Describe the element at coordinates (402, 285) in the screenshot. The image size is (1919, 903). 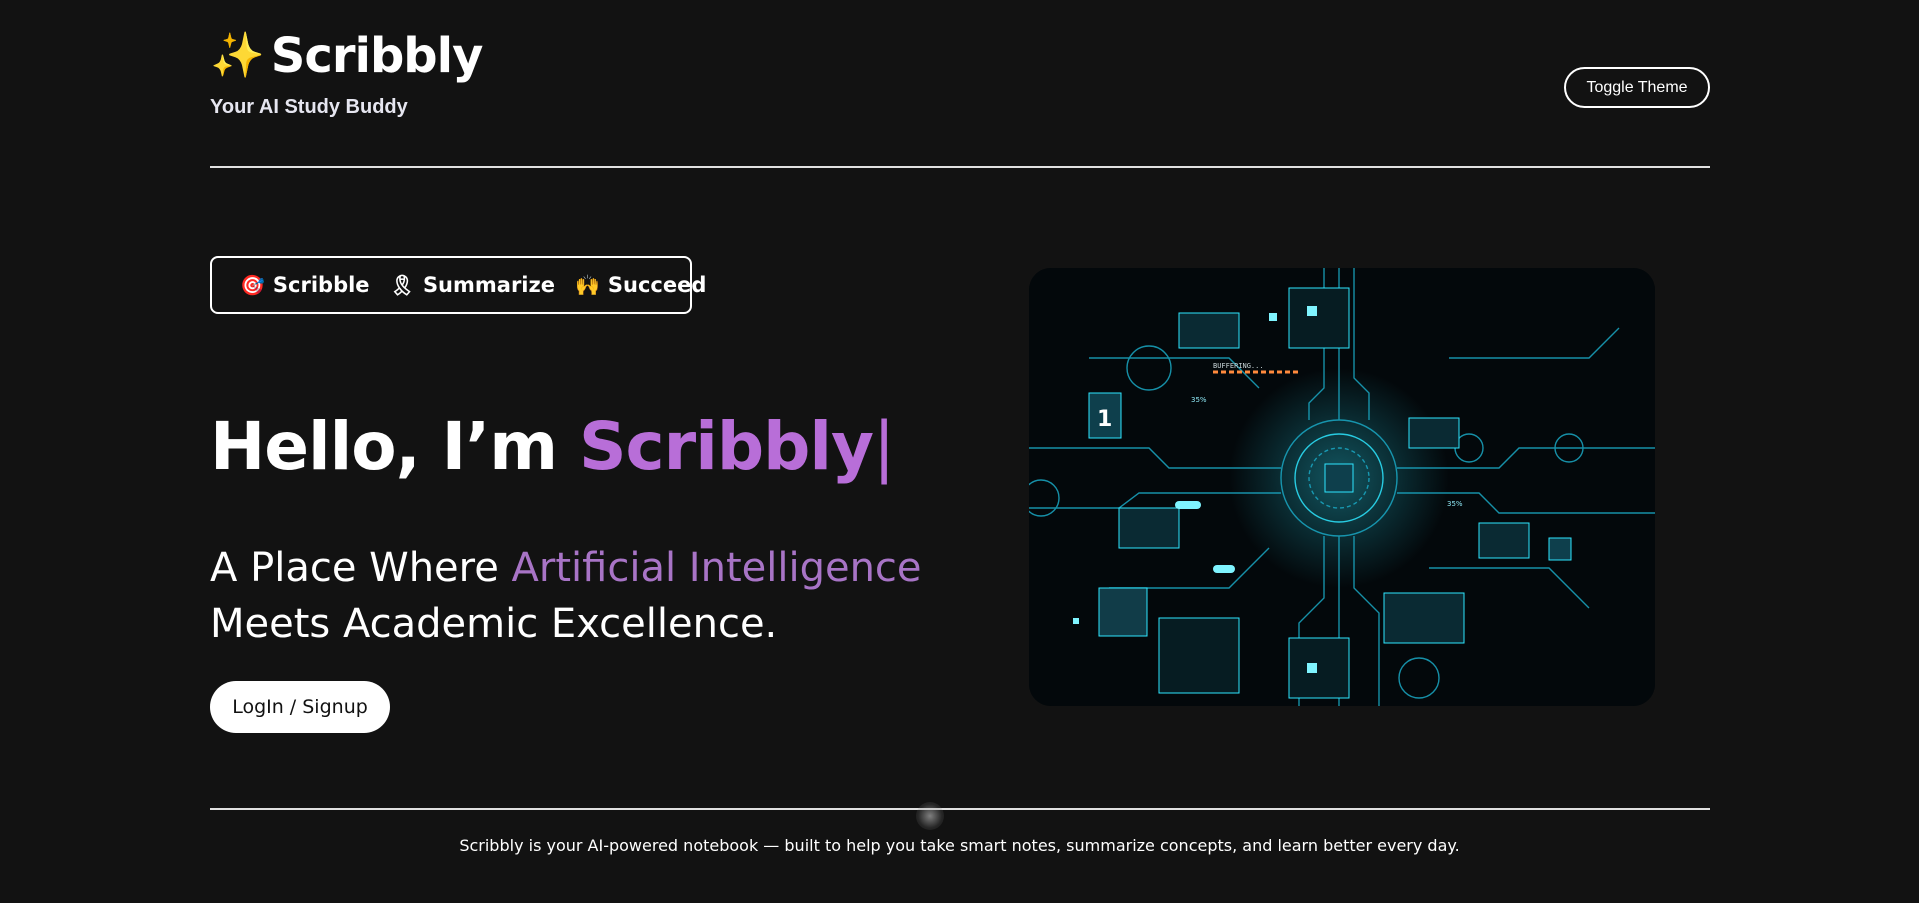
I see `ribbon-icon: 🎗` at that location.